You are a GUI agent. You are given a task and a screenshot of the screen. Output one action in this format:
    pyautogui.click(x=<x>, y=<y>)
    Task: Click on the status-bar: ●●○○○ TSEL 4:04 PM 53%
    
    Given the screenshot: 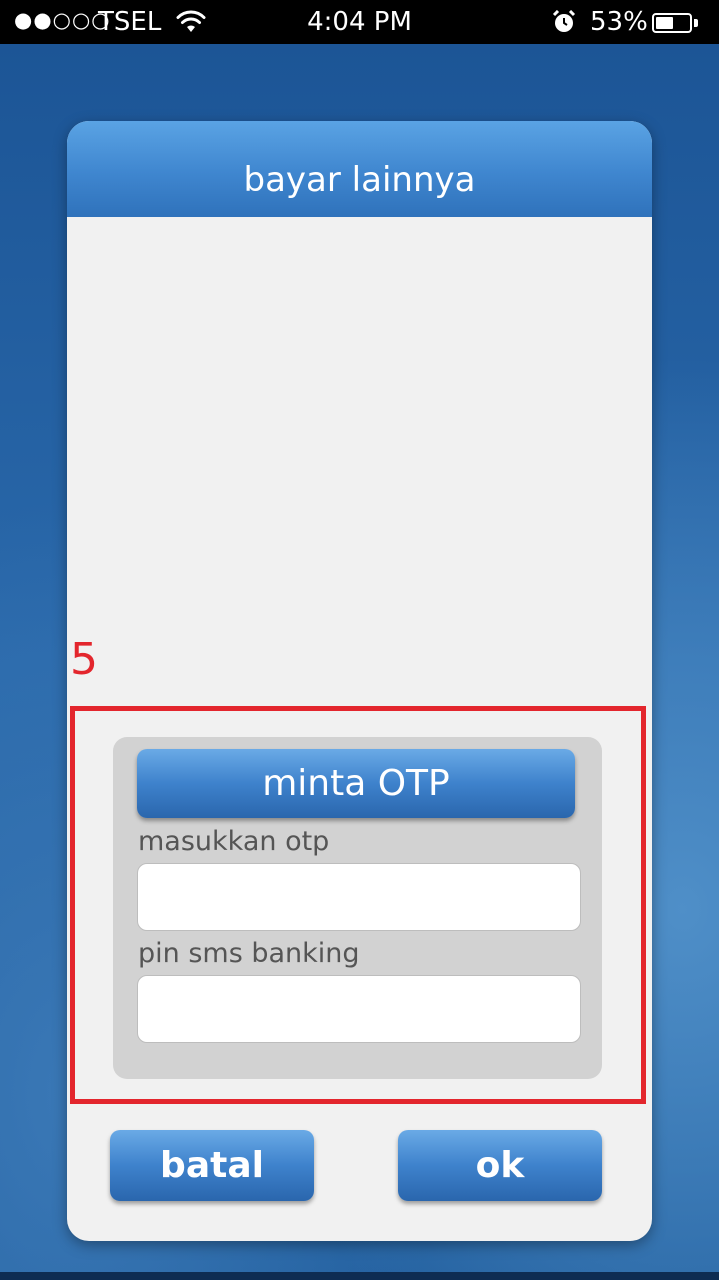 What is the action you would take?
    pyautogui.click(x=359, y=22)
    